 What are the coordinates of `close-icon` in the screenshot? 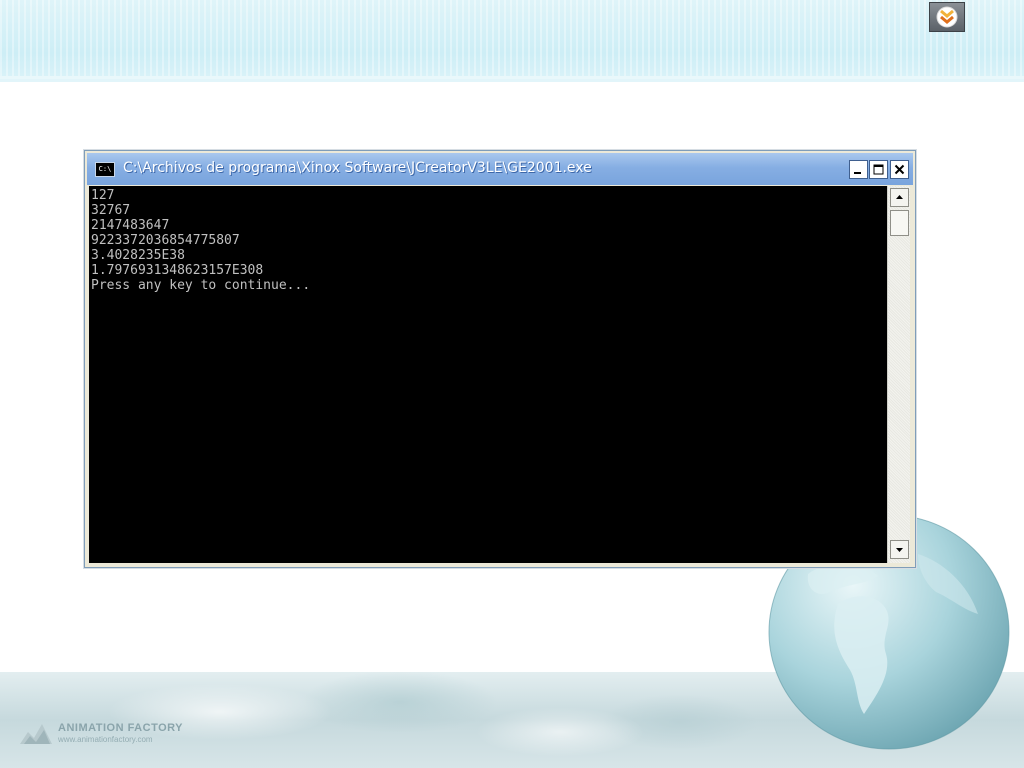 It's located at (899, 169).